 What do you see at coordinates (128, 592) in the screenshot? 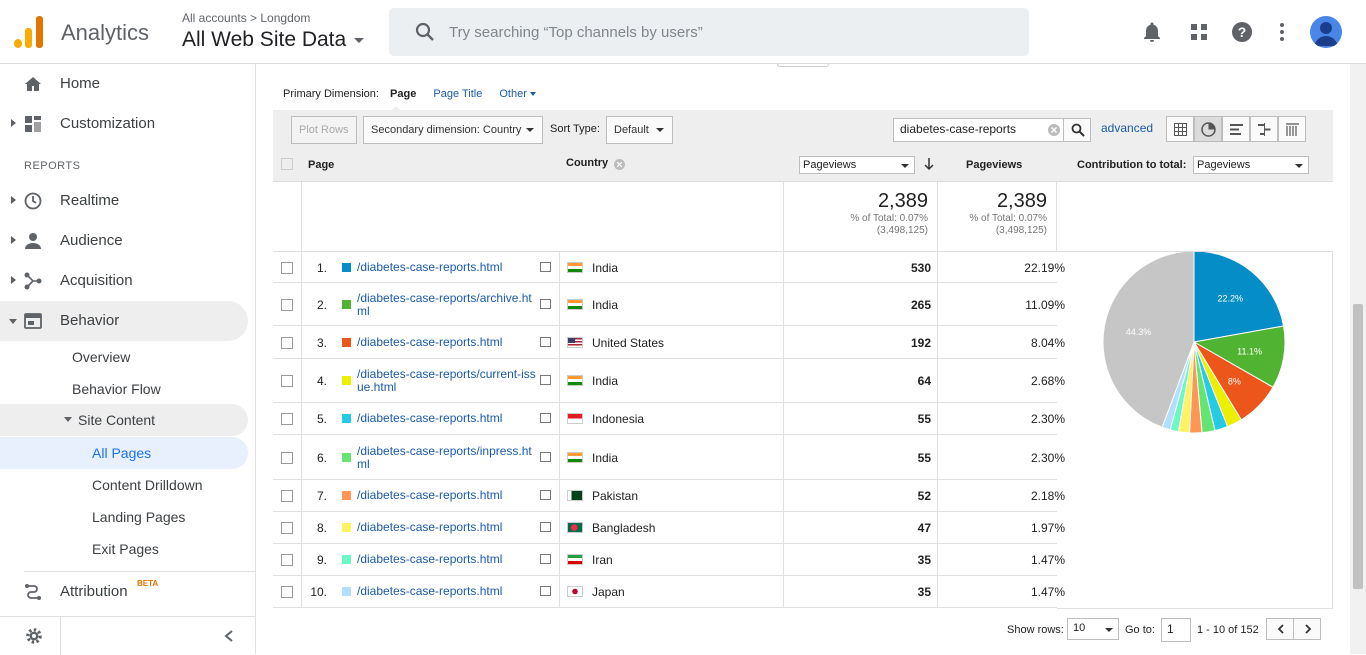
I see `sidebar-item-attribution: Attribution BETA` at bounding box center [128, 592].